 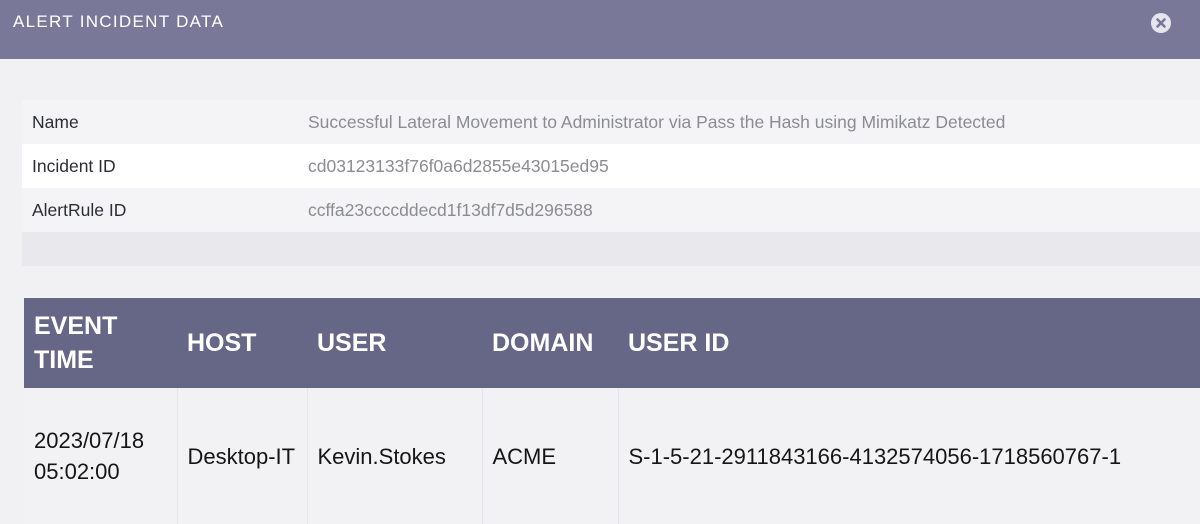 I want to click on dialog-title-bar: ALERT INCIDENT DATA, so click(x=600, y=29).